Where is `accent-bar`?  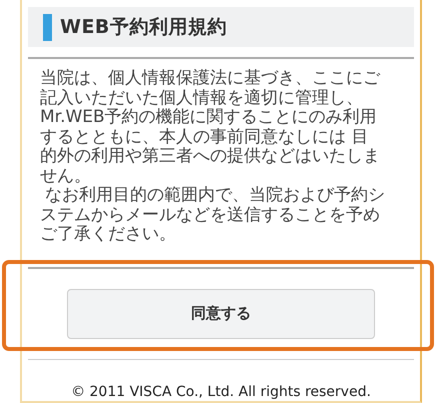
accent-bar is located at coordinates (47, 27).